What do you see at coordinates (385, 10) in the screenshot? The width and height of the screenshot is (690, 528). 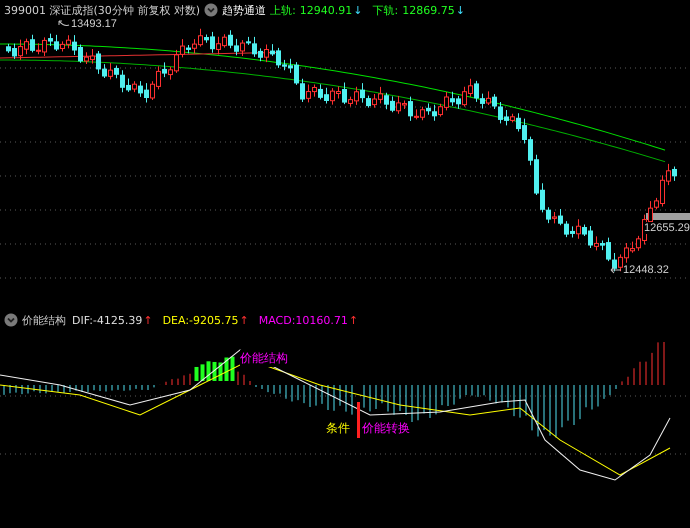 I see `lower-band-label: 下轨:` at bounding box center [385, 10].